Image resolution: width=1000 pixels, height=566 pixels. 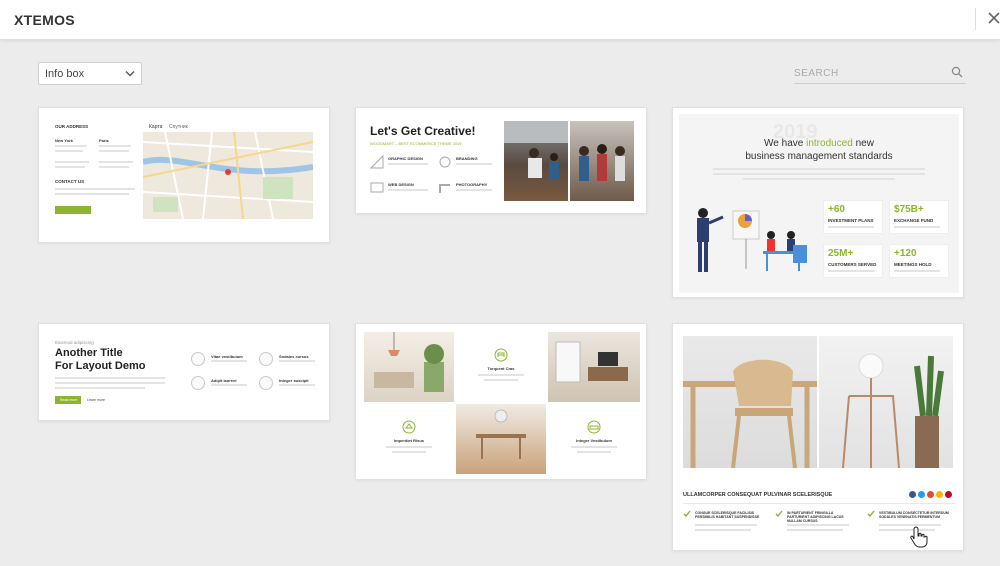 What do you see at coordinates (90, 73) in the screenshot?
I see `category-select: Info box` at bounding box center [90, 73].